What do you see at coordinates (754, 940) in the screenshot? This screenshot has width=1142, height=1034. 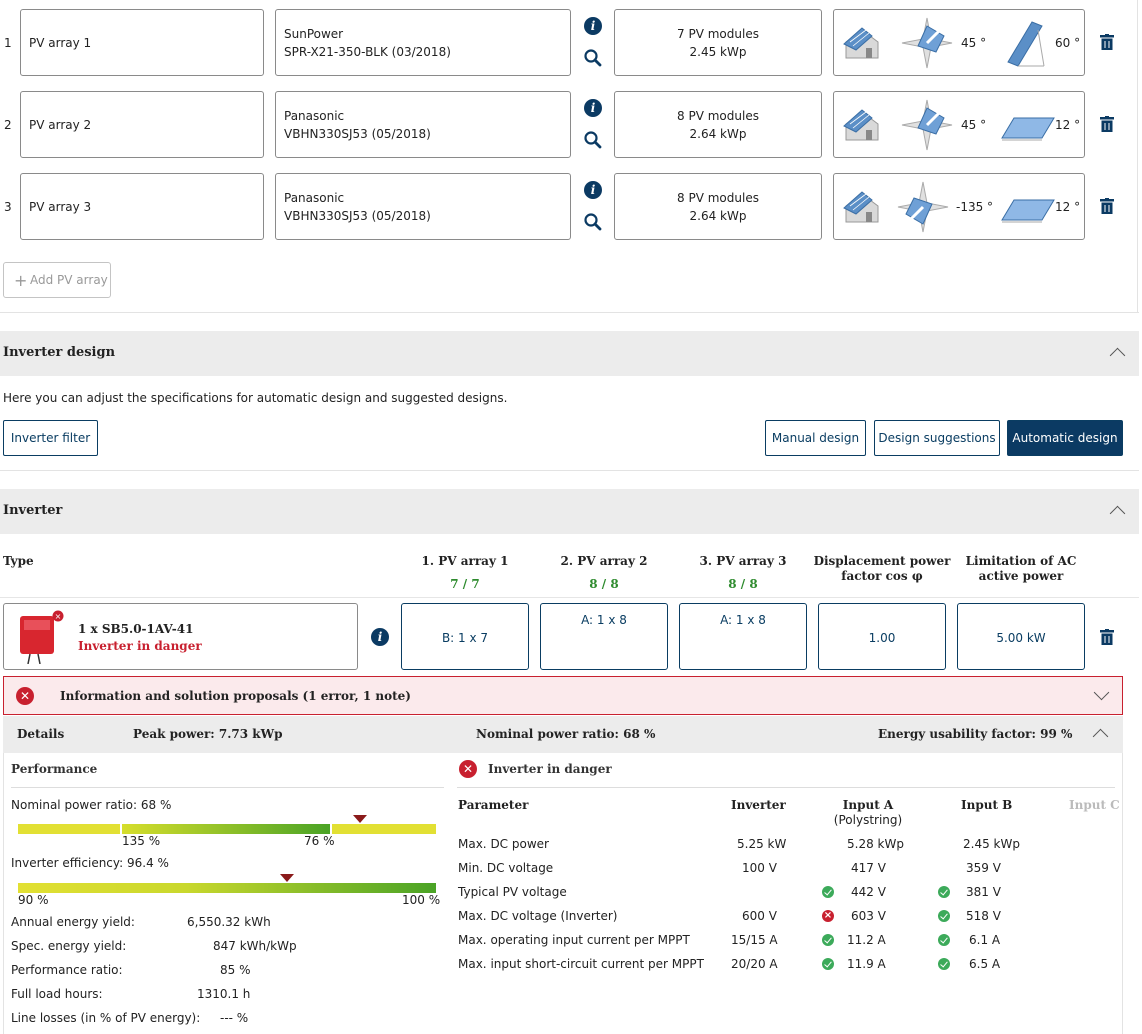 I see `inverter-value: 15/15 A` at bounding box center [754, 940].